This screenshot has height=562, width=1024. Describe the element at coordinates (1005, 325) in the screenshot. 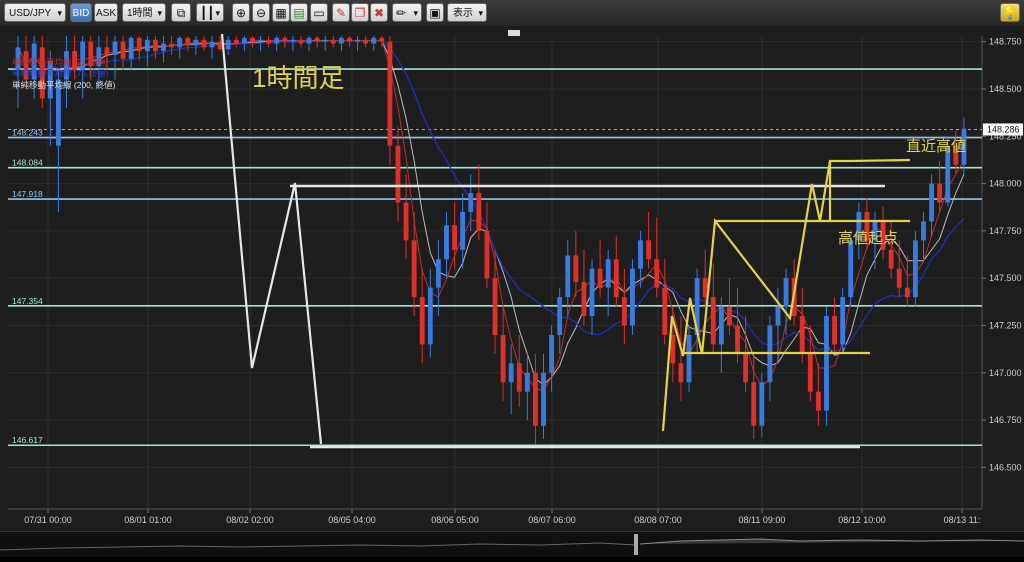

I see `y-tick-label-6: 147.250` at that location.